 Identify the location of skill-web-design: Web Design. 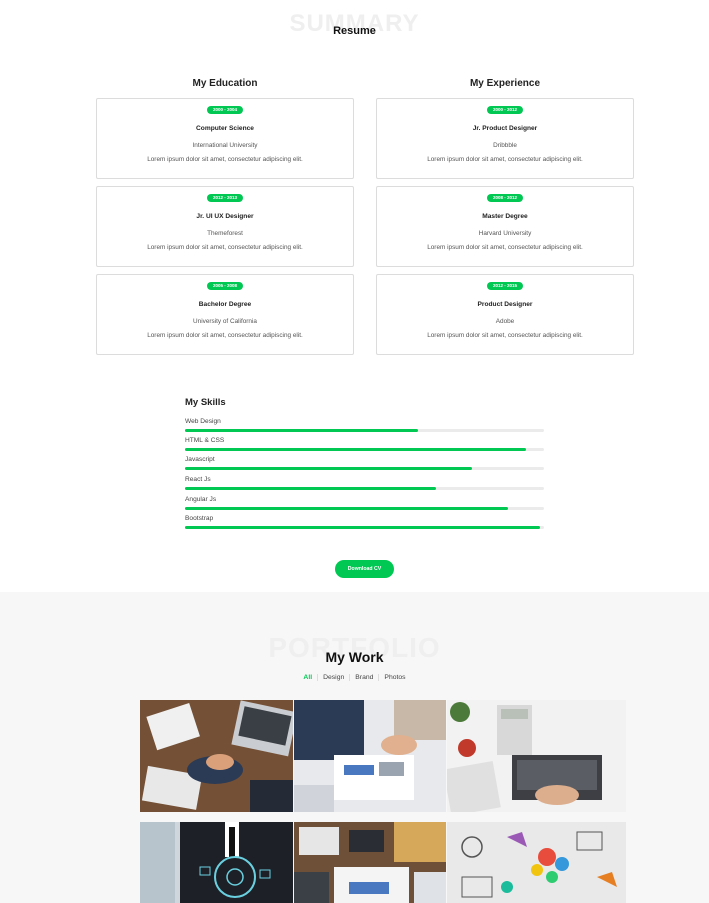
(364, 427).